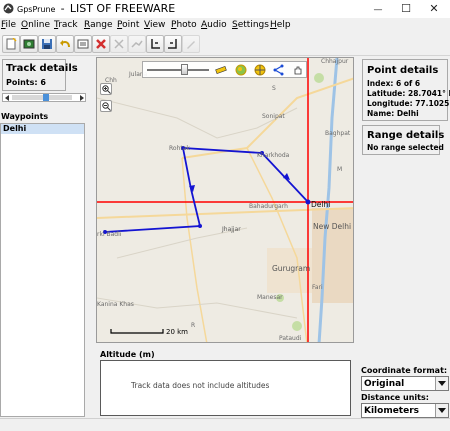 The width and height of the screenshot is (450, 431). I want to click on points-value: 6, so click(43, 82).